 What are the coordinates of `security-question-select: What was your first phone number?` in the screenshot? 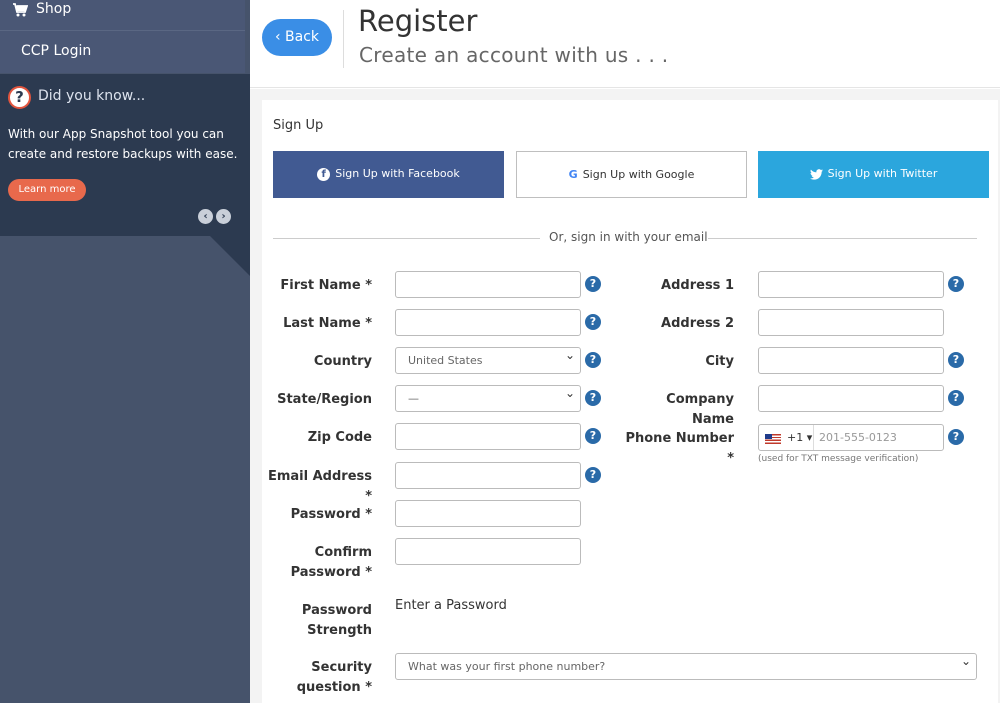 It's located at (686, 664).